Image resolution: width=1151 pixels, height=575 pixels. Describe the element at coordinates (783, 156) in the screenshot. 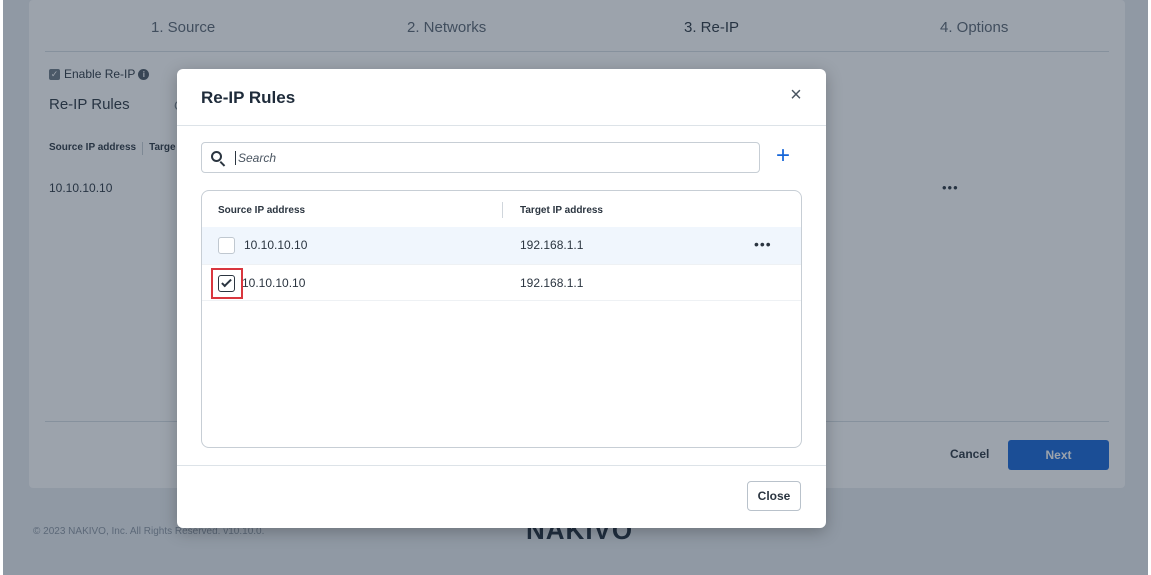

I see `add-rule-button: +` at that location.